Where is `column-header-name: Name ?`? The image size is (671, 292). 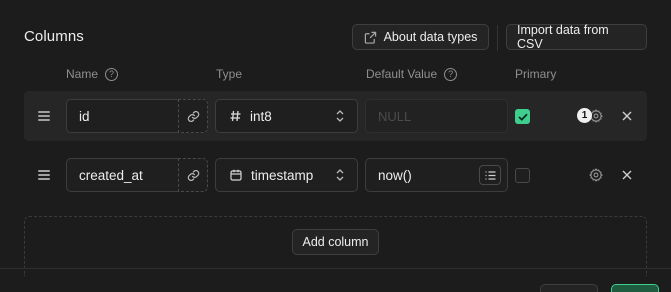 column-header-name: Name ? is located at coordinates (92, 74).